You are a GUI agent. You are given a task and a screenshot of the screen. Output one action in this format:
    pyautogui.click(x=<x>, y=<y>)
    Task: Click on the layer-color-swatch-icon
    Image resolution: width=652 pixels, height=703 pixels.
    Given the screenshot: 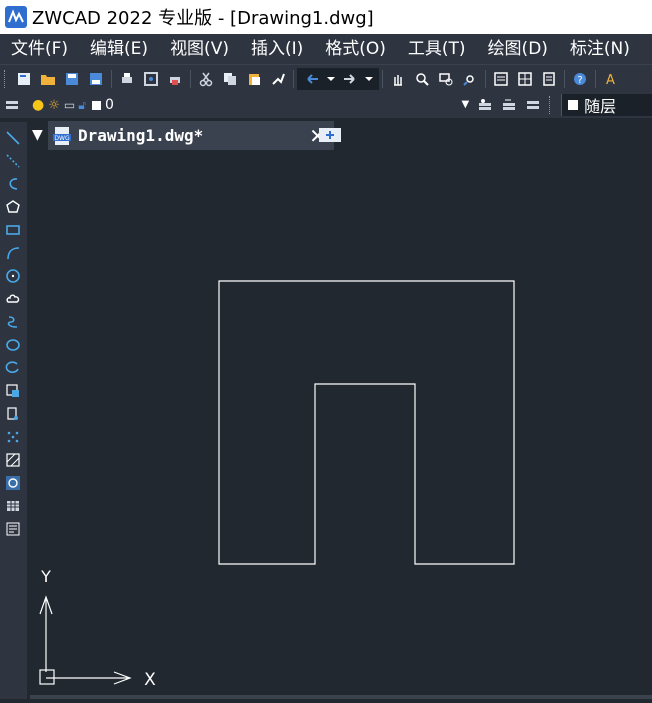 What is the action you would take?
    pyautogui.click(x=96, y=105)
    